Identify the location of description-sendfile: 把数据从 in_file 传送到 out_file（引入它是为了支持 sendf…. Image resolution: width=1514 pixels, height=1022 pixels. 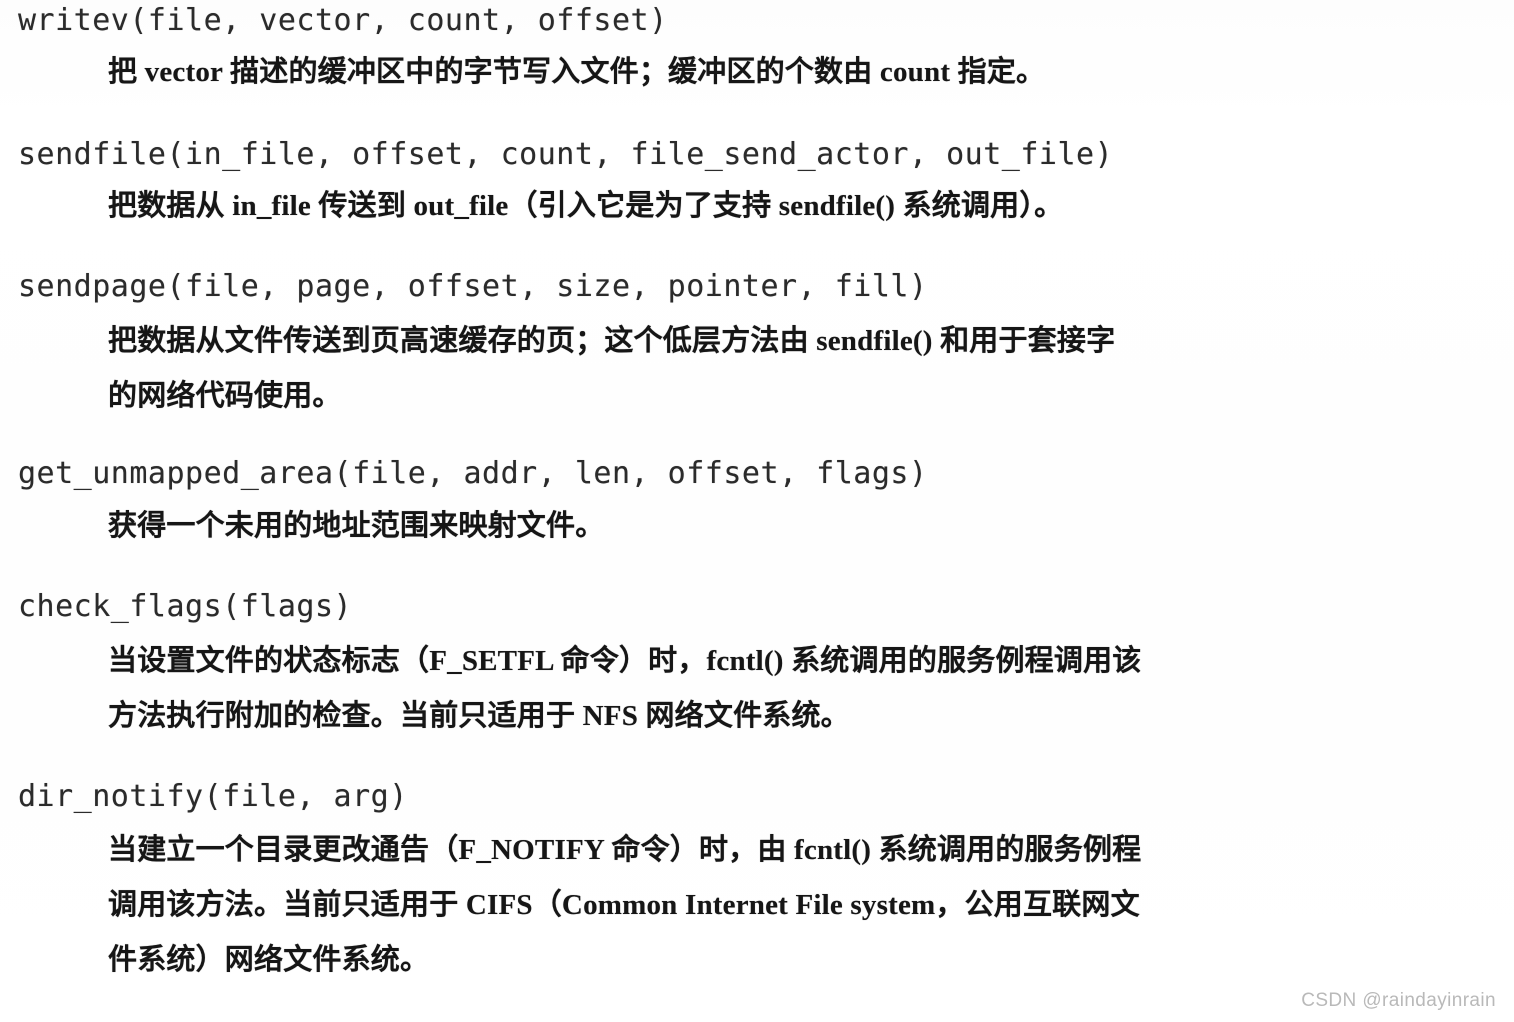
(757, 206).